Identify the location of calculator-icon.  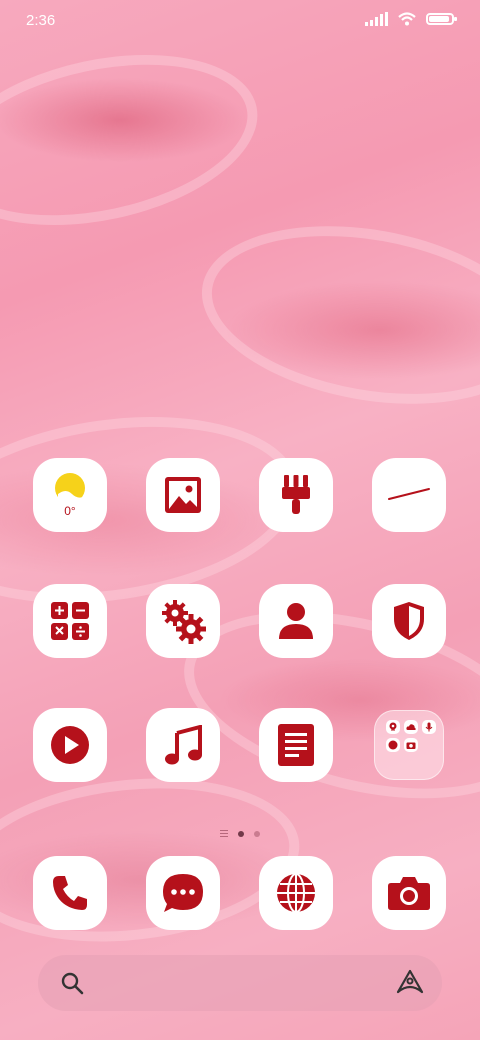
(70, 621).